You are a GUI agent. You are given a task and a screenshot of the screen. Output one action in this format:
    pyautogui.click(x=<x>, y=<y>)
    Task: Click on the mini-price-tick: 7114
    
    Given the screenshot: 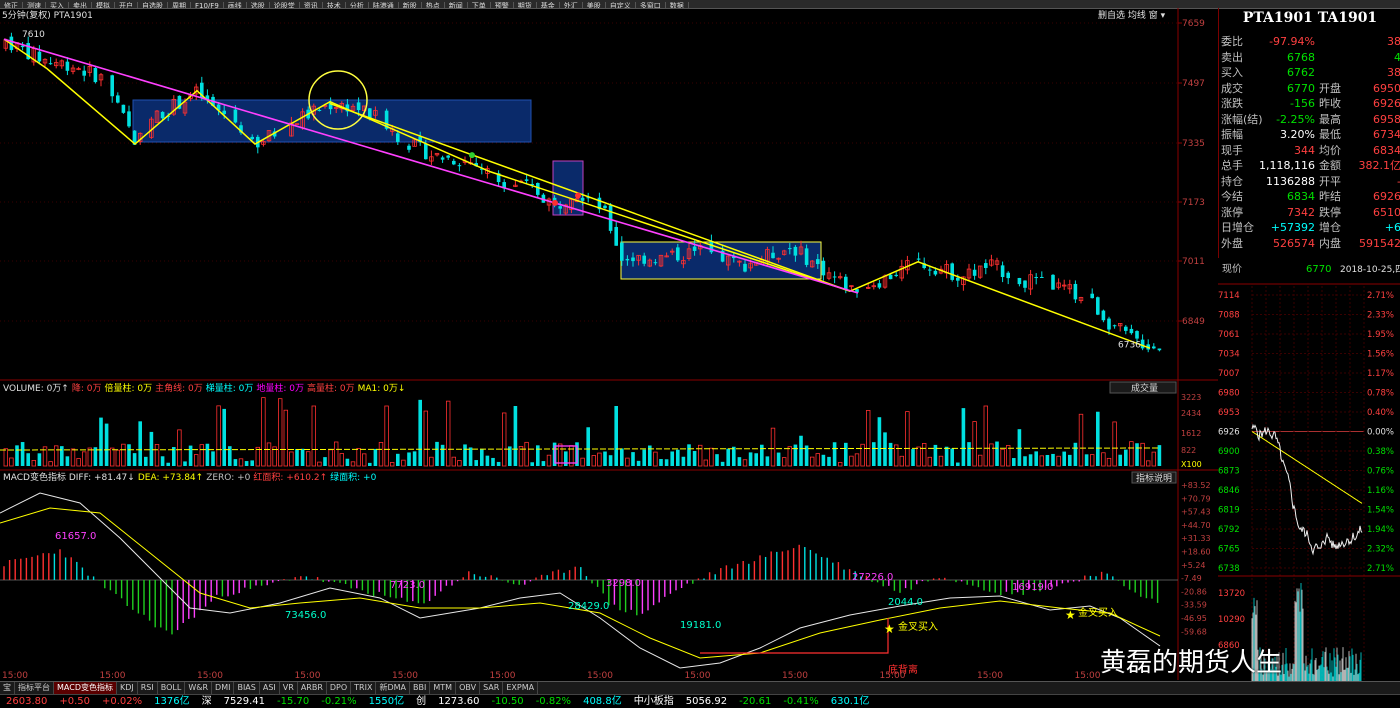 What is the action you would take?
    pyautogui.click(x=1229, y=296)
    